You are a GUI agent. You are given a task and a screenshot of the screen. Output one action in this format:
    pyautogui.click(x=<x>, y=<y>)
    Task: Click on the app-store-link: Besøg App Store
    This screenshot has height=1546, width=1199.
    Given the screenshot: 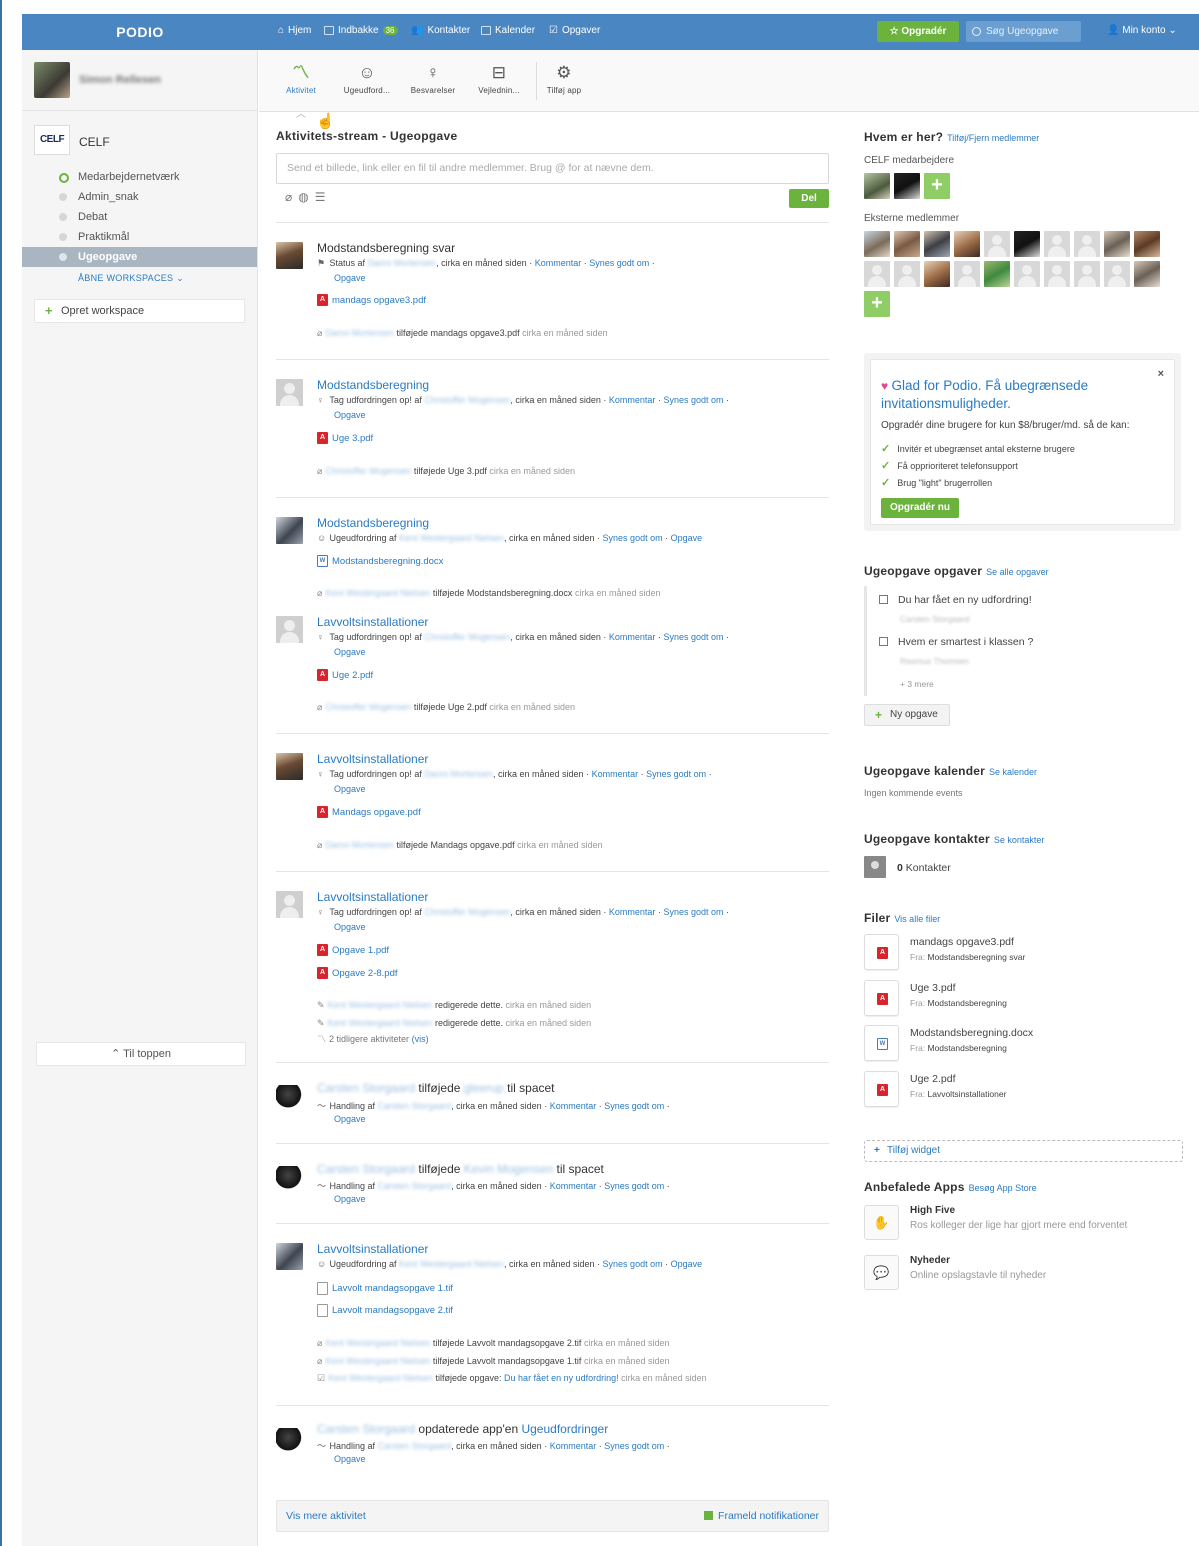 What is the action you would take?
    pyautogui.click(x=1003, y=1188)
    